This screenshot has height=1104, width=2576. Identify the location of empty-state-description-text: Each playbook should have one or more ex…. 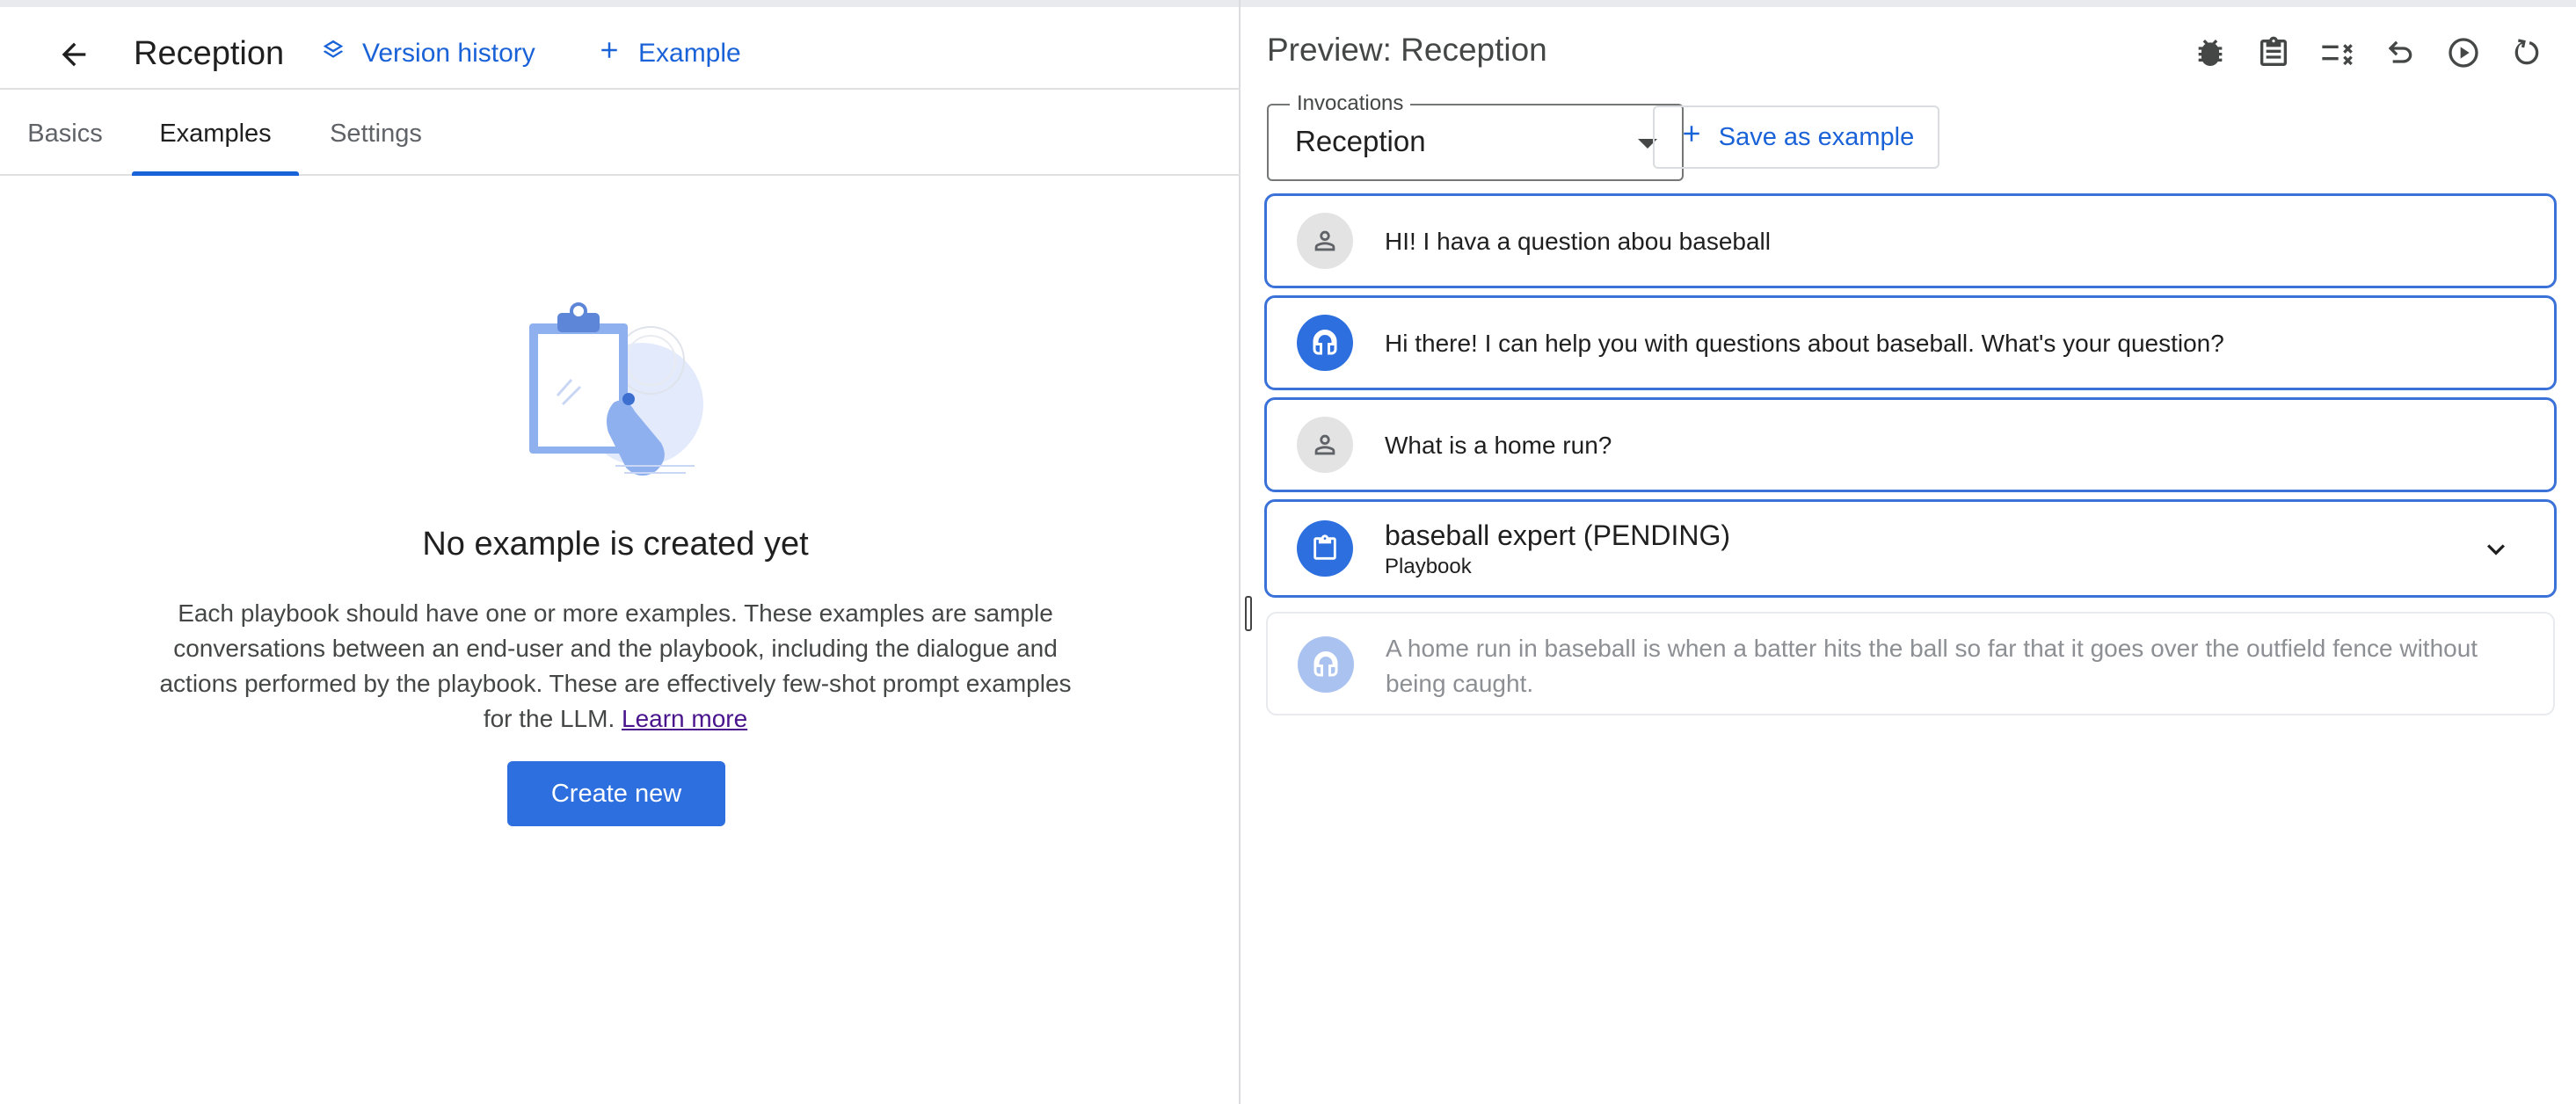
(615, 665).